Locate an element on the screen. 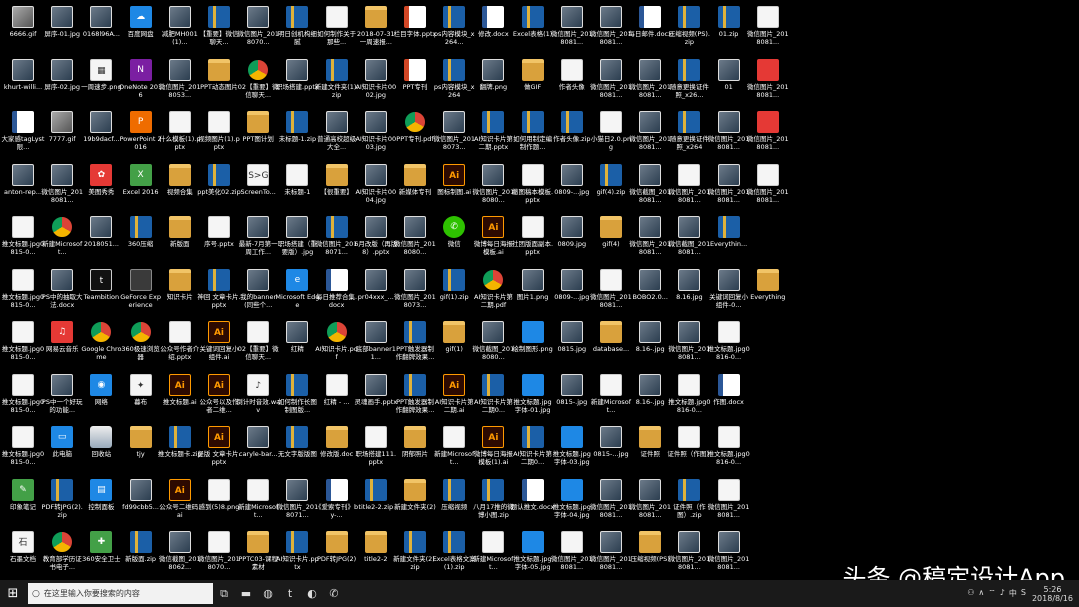  desktop-icon: 灵魂画手.pptx is located at coordinates (375, 398).